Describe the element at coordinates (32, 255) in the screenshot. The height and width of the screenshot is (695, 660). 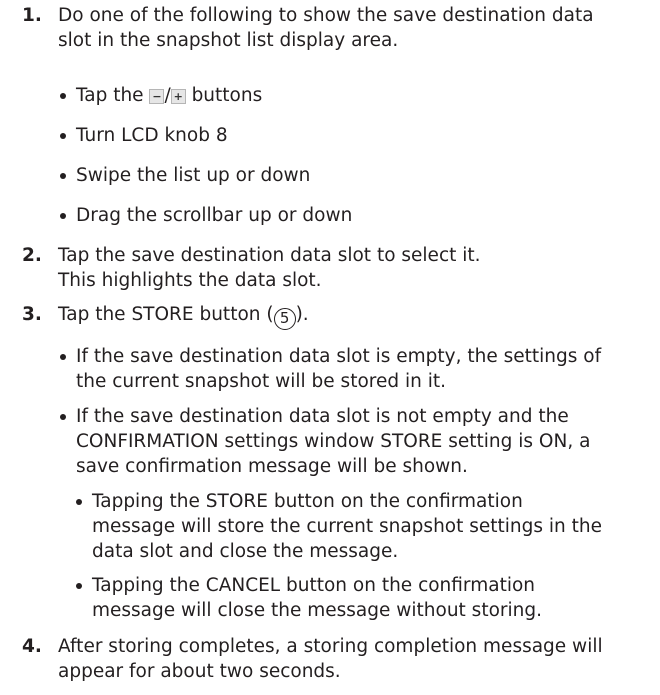
I see `step-number: 2.` at that location.